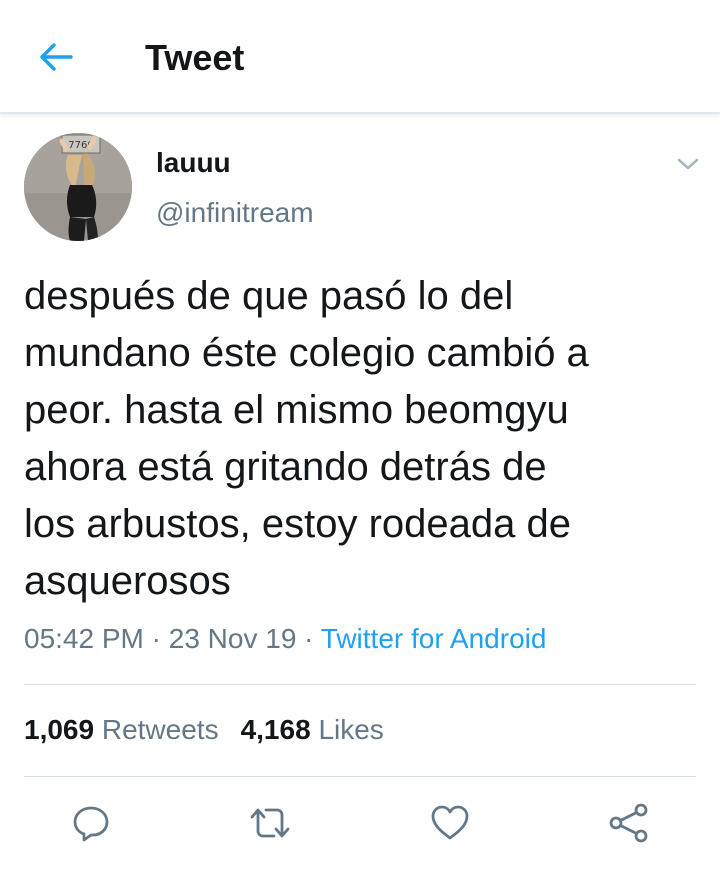 Image resolution: width=720 pixels, height=876 pixels. I want to click on page-title: Tweet, so click(195, 57).